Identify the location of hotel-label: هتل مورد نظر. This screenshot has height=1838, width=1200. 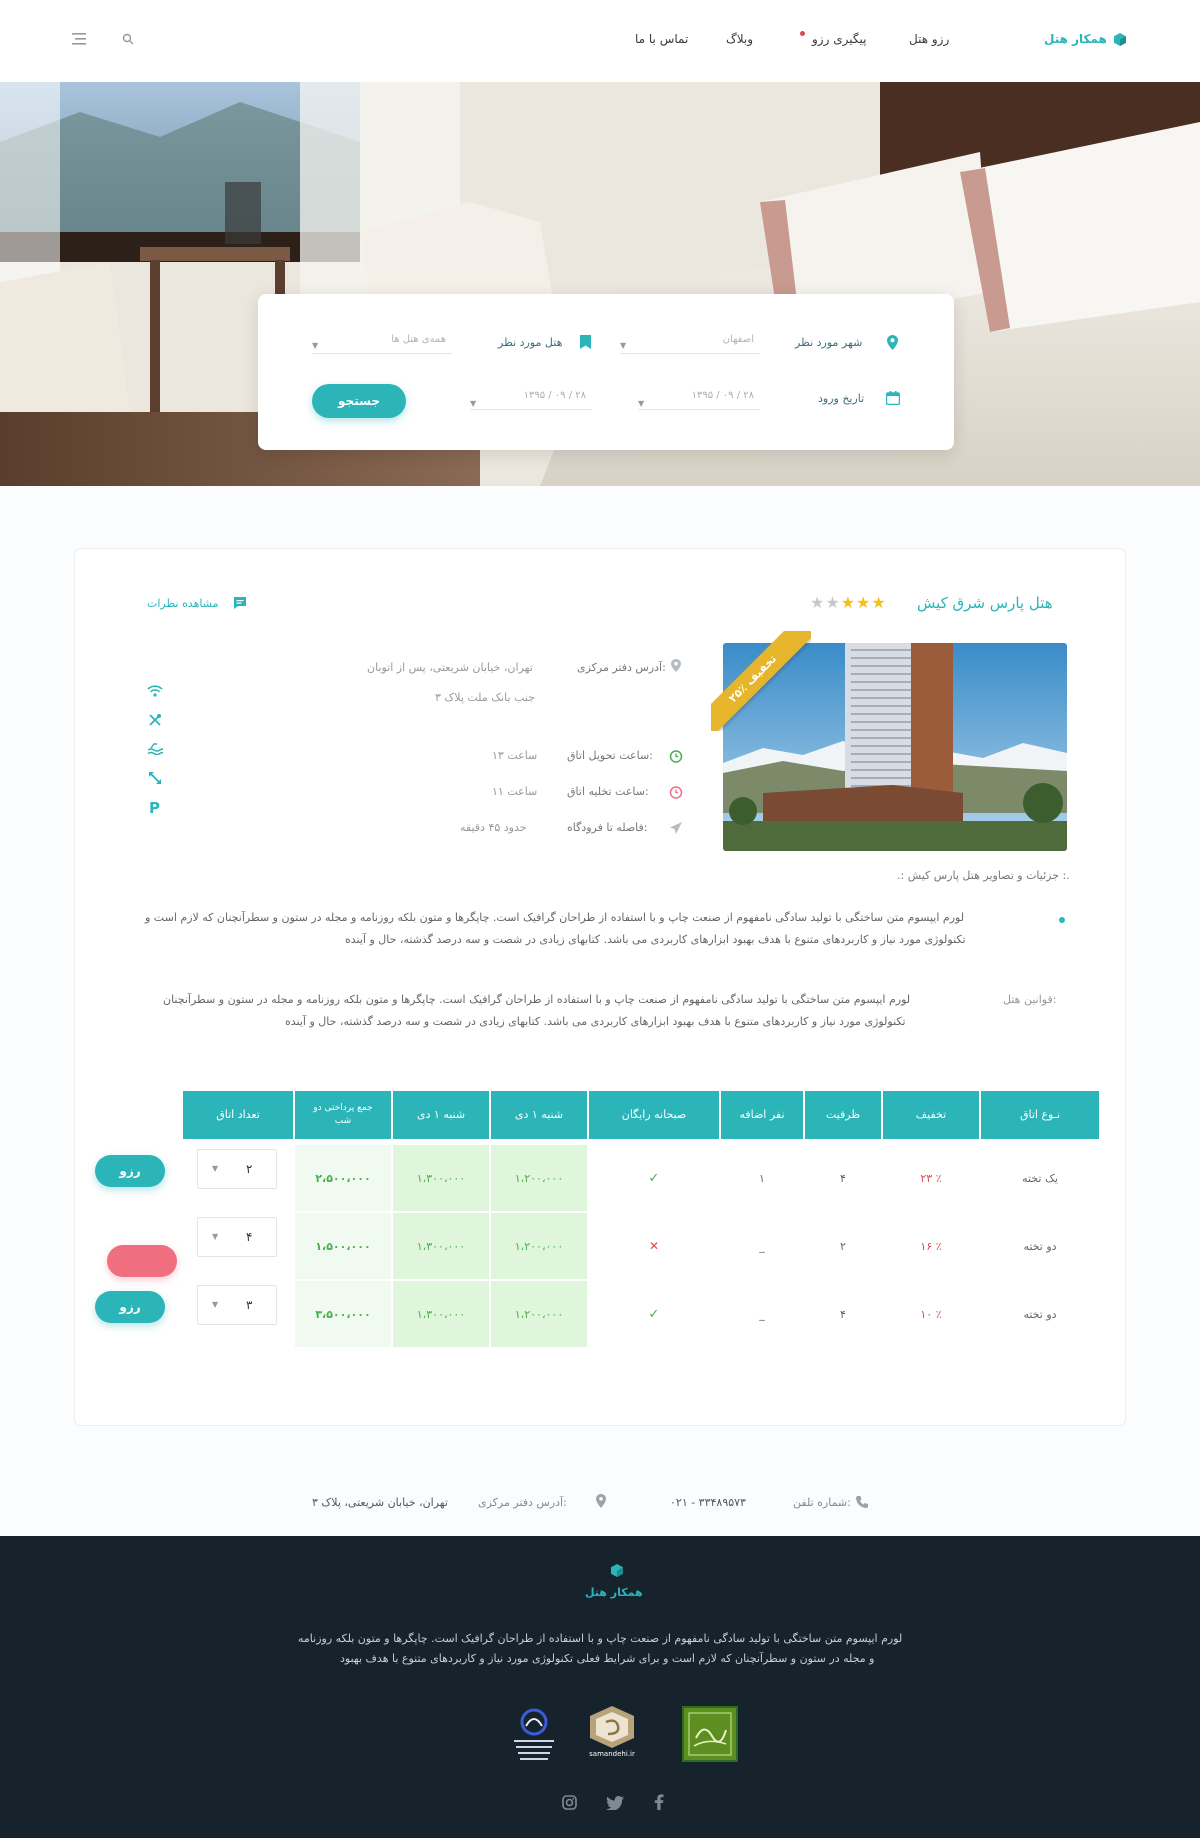
(530, 342).